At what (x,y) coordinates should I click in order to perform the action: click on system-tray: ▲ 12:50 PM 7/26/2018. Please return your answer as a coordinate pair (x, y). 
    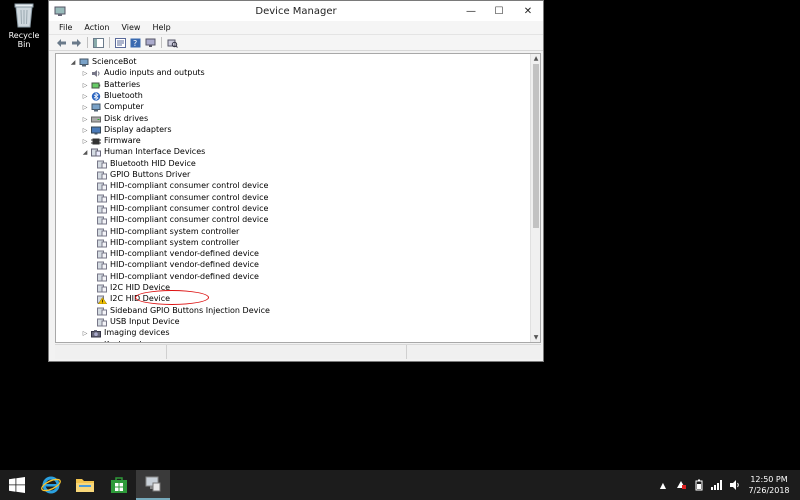
    Looking at the image, I should click on (727, 485).